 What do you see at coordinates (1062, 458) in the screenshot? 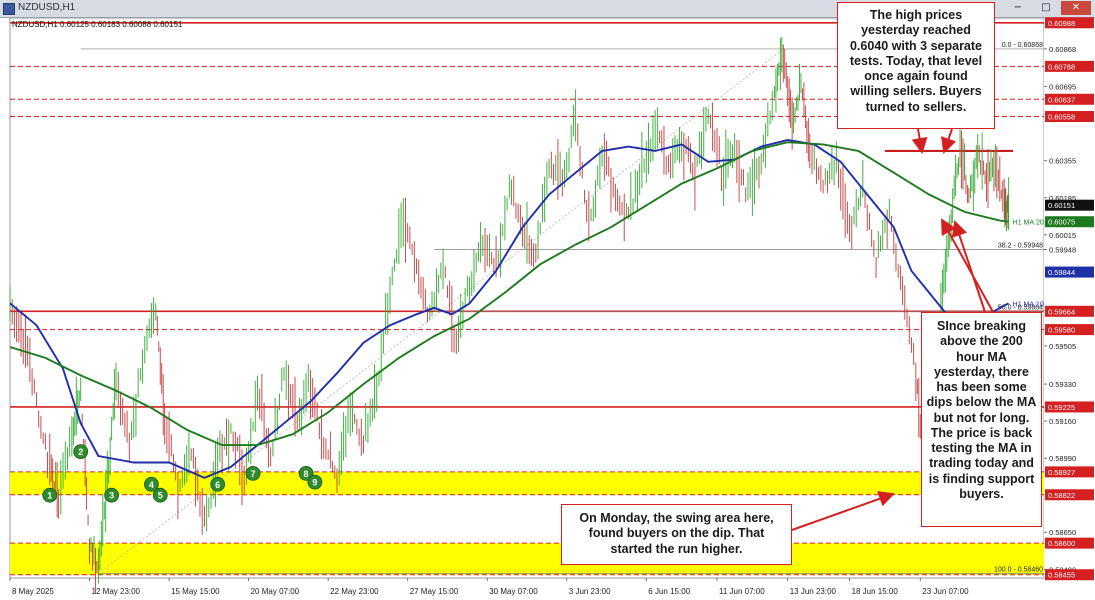
I see `y-tick-label: 0.58990` at bounding box center [1062, 458].